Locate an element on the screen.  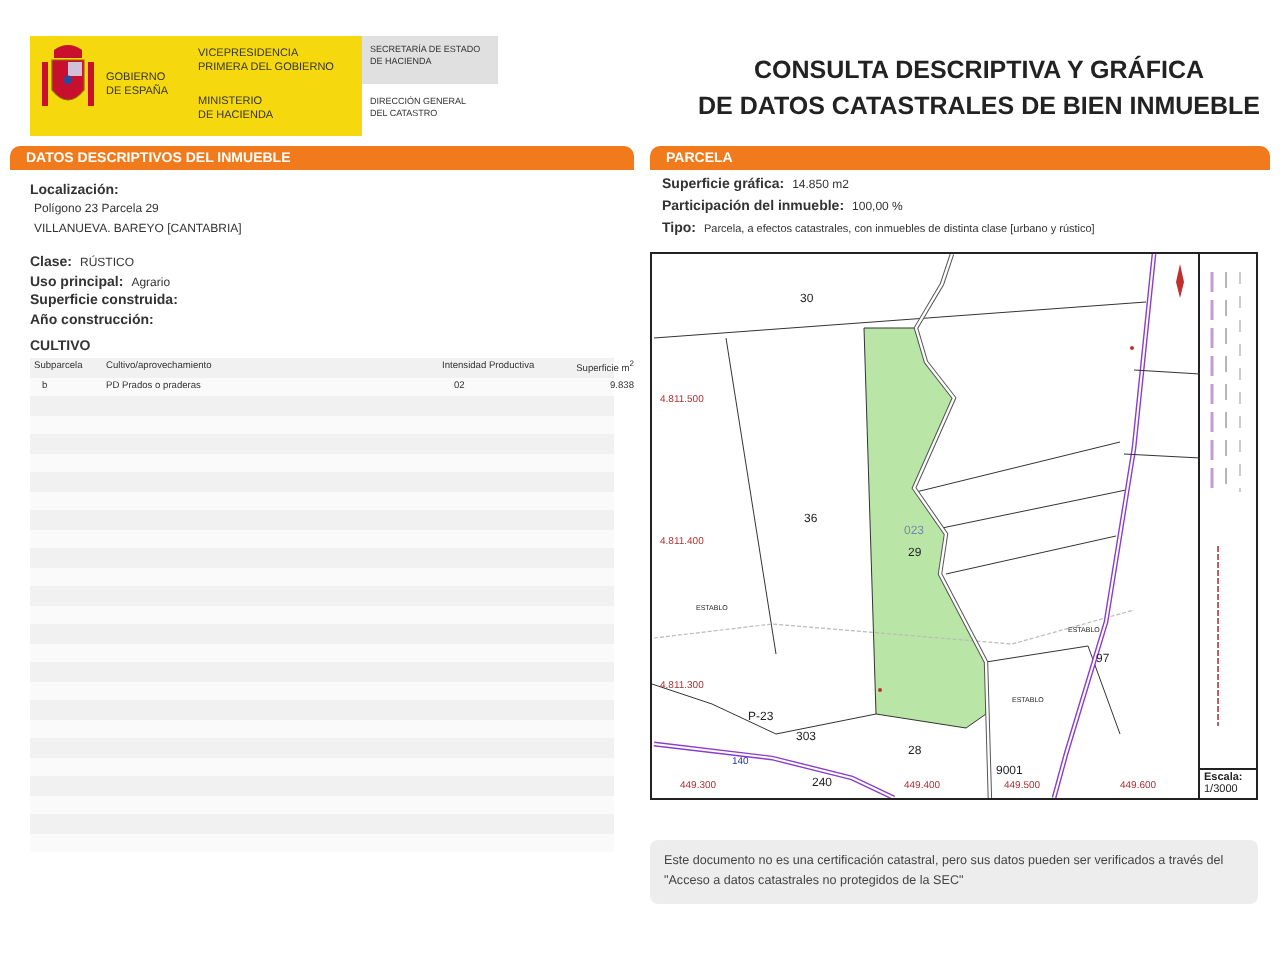
document-title: DE DATOS CATASTRALES DE BIEN INMUEBLE is located at coordinates (979, 107).